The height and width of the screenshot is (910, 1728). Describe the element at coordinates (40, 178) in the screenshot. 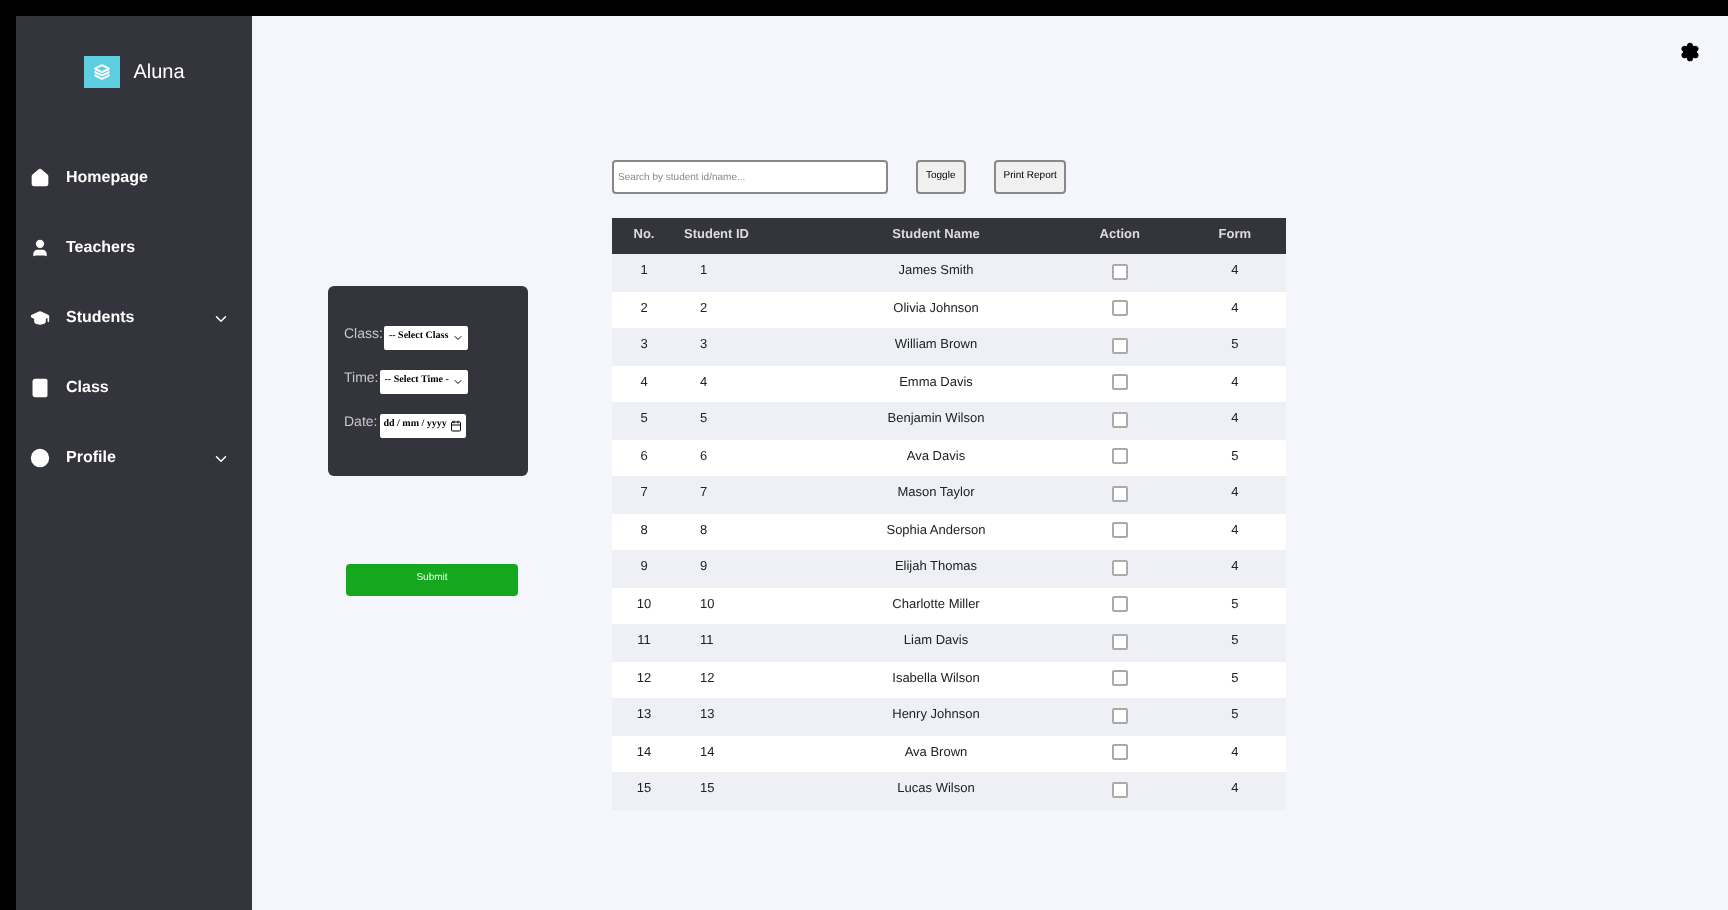

I see `home-icon` at that location.